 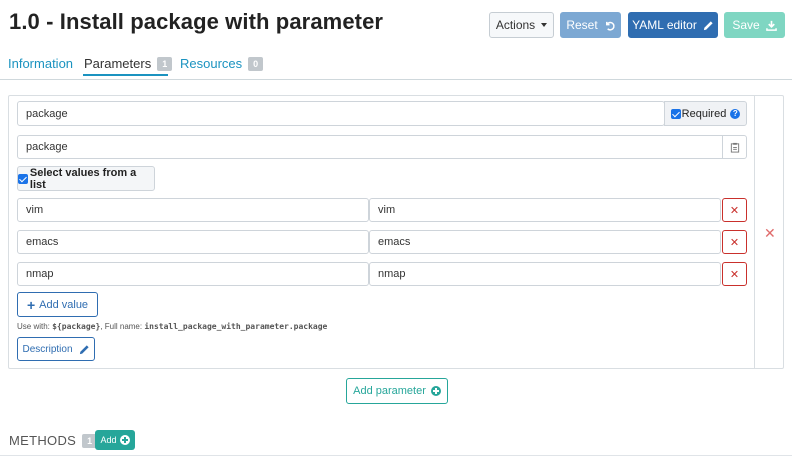 What do you see at coordinates (545, 274) in the screenshot?
I see `value-label-input: nmap` at bounding box center [545, 274].